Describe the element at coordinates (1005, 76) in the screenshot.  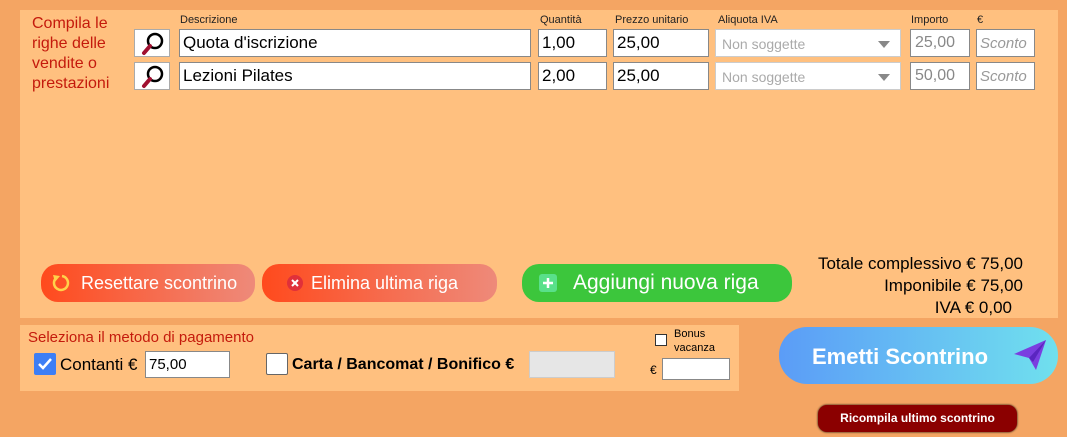
I see `row-2-sconto-input: Sconto` at that location.